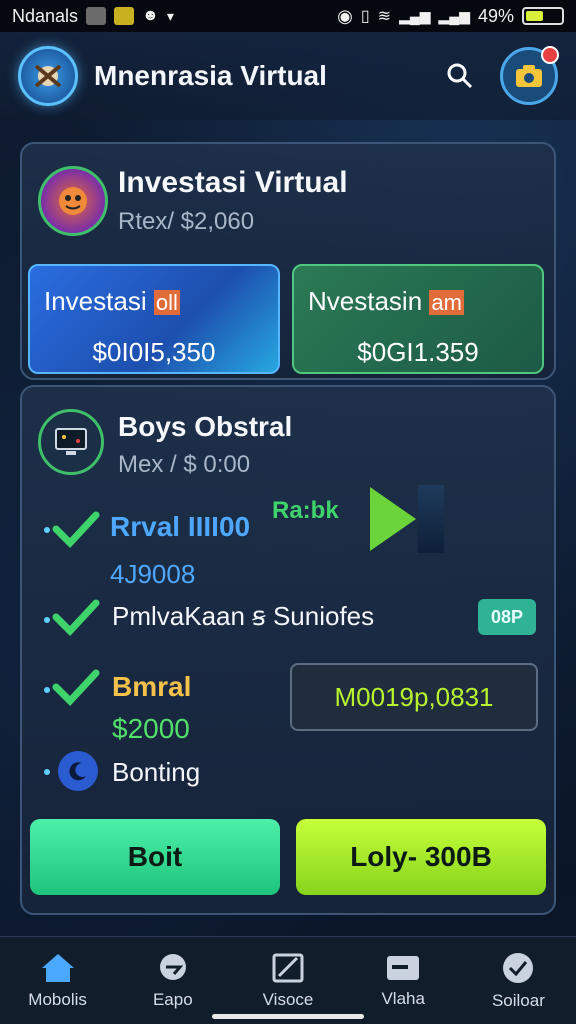 The image size is (576, 1024). I want to click on gear-face-icon, so click(73, 201).